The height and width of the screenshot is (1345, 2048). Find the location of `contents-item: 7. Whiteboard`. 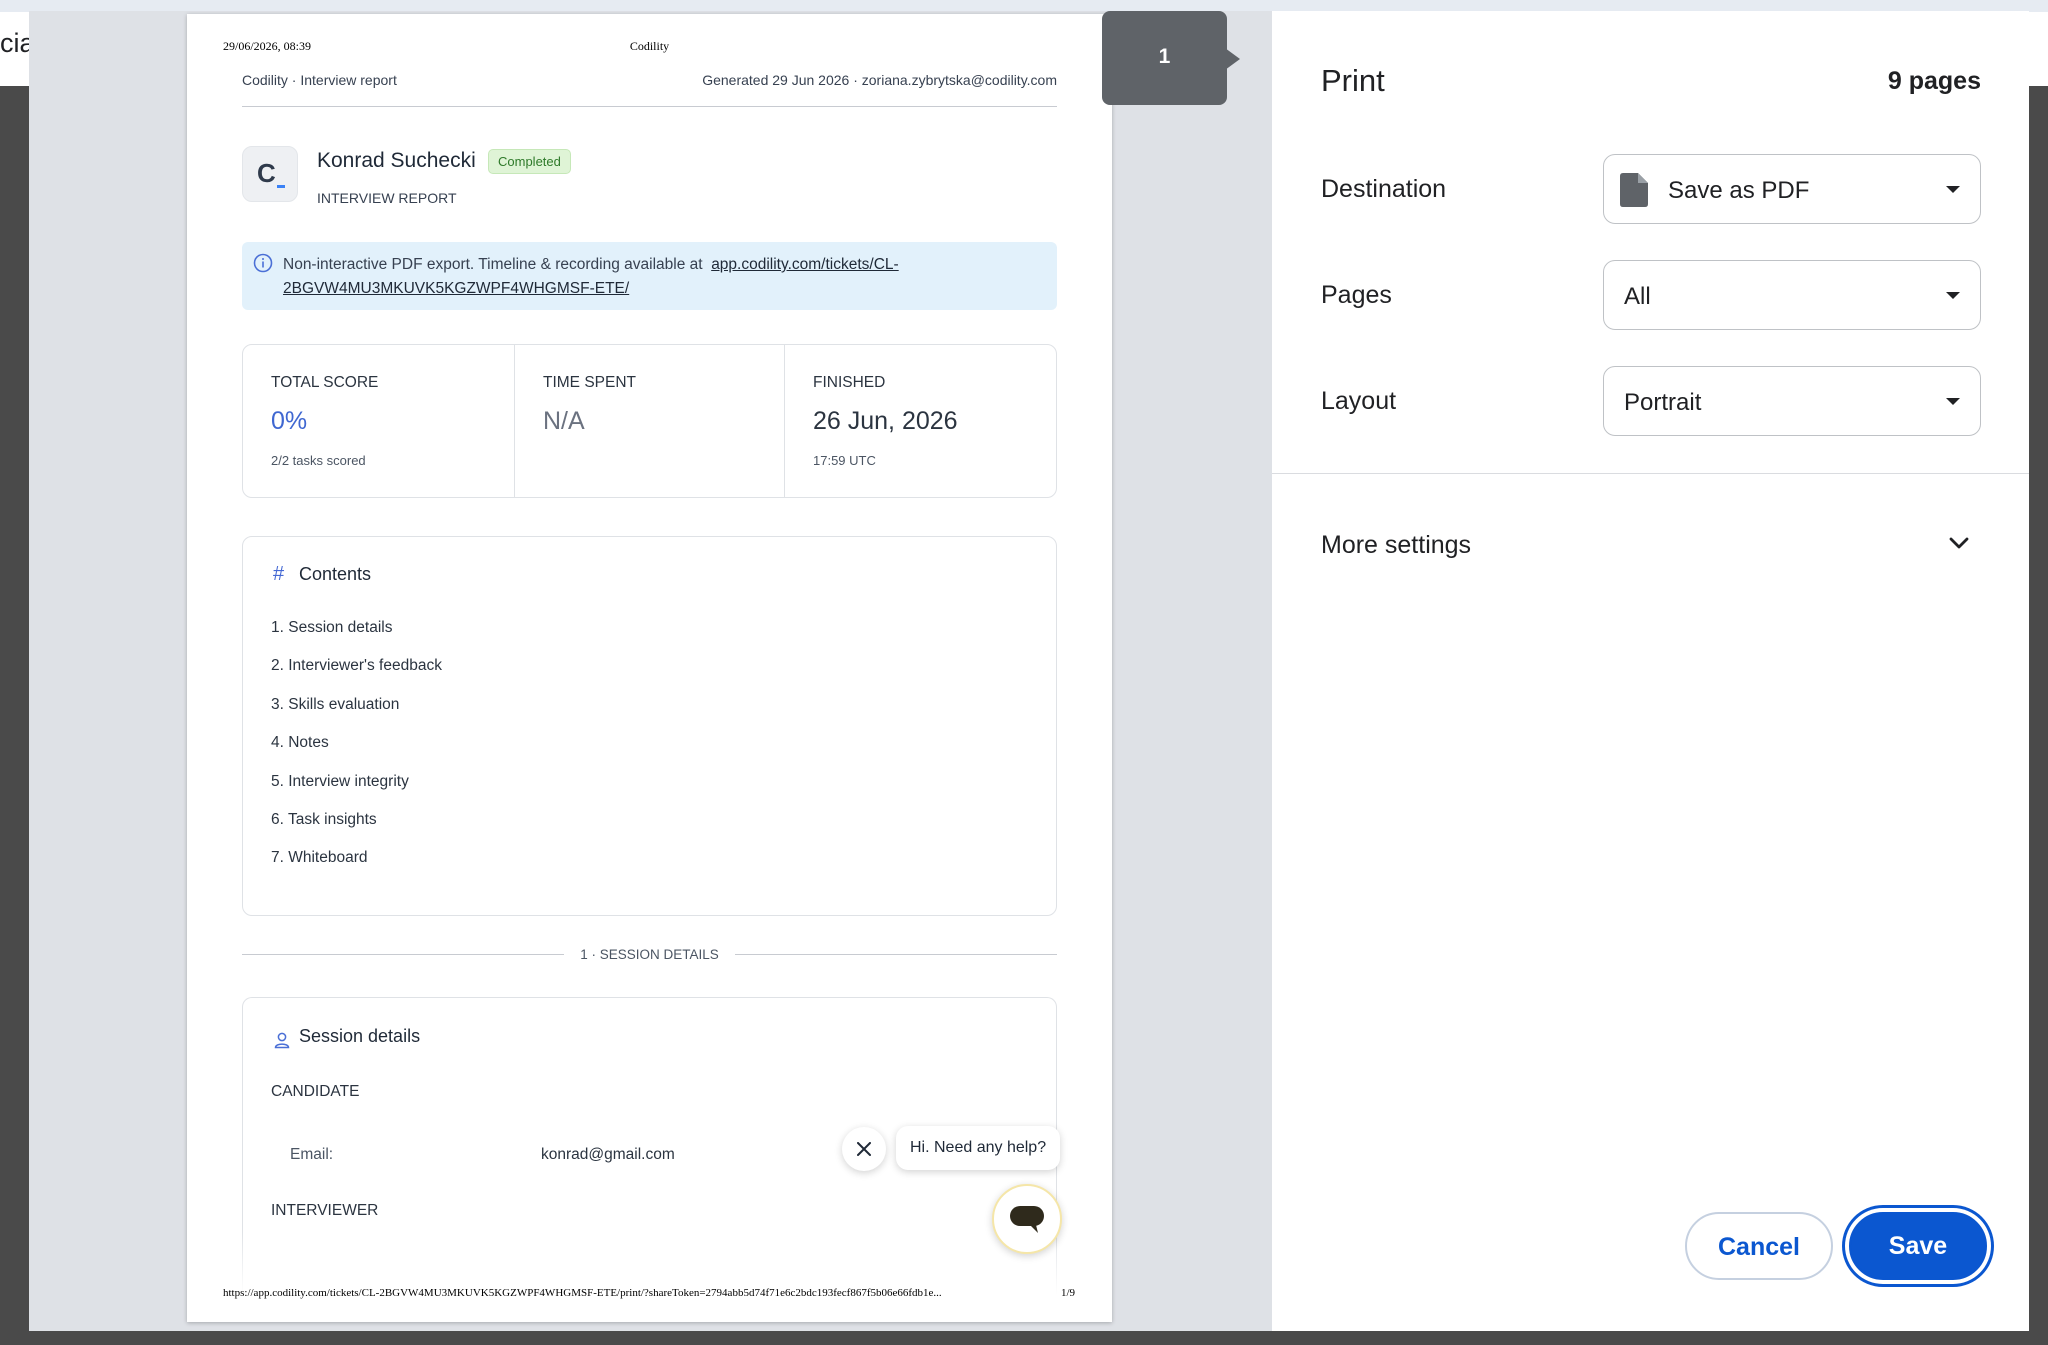

contents-item: 7. Whiteboard is located at coordinates (319, 858).